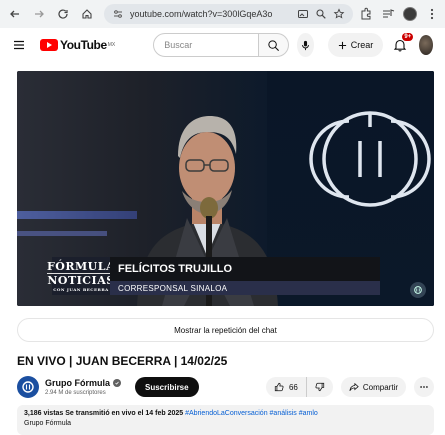 Image resolution: width=445 pixels, height=435 pixels. What do you see at coordinates (388, 14) in the screenshot?
I see `media-queue-icon` at bounding box center [388, 14].